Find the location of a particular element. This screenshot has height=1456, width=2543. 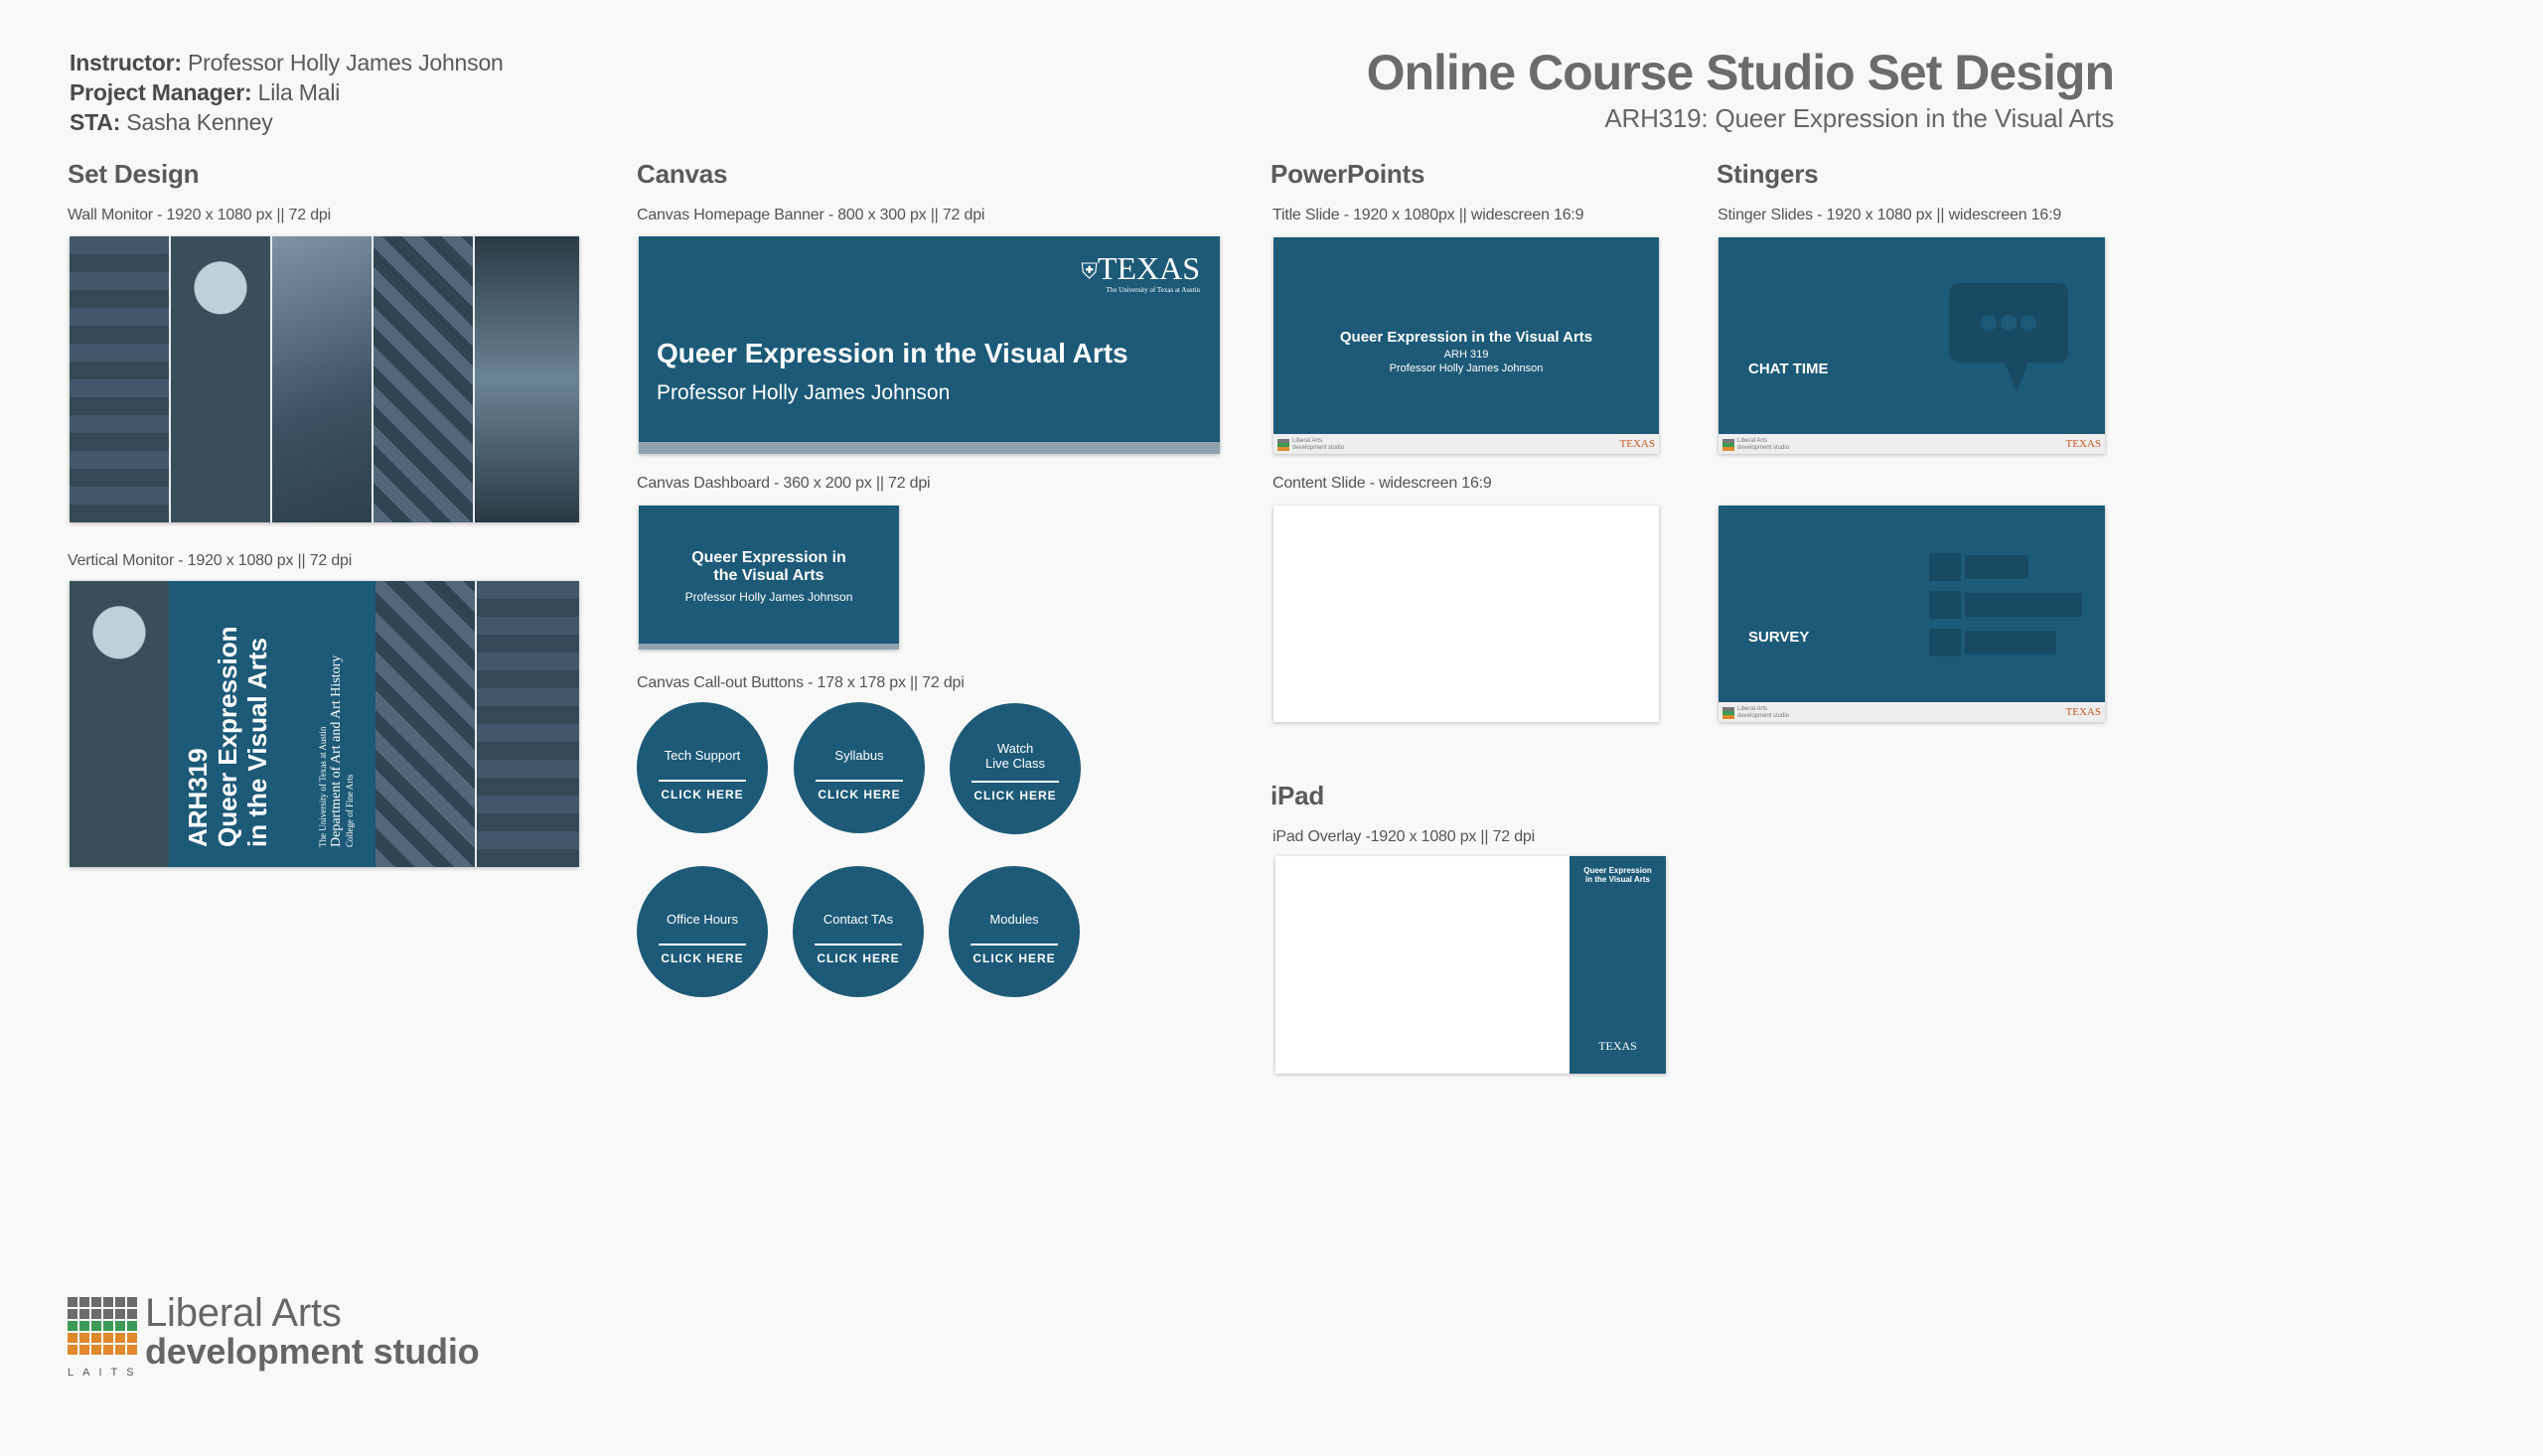

stingers-heading: Stingers is located at coordinates (1768, 174).